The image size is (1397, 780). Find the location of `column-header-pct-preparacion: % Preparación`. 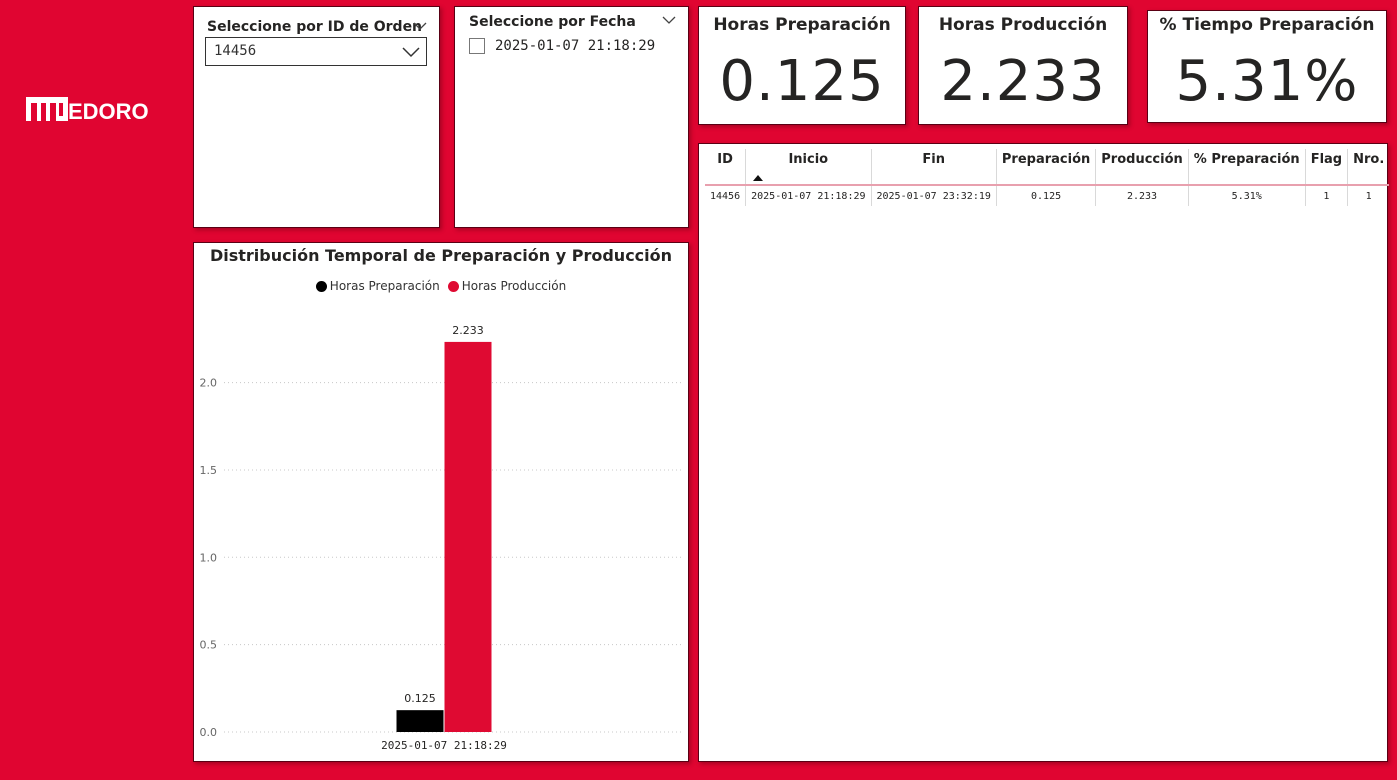

column-header-pct-preparacion: % Preparación is located at coordinates (1247, 167).